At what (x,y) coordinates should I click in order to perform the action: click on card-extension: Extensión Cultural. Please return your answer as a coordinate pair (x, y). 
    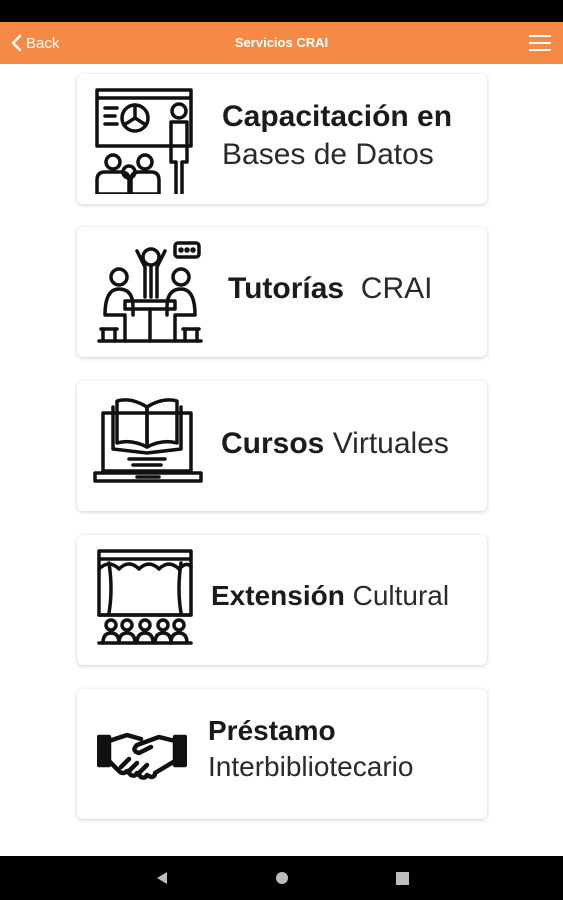
    Looking at the image, I should click on (282, 600).